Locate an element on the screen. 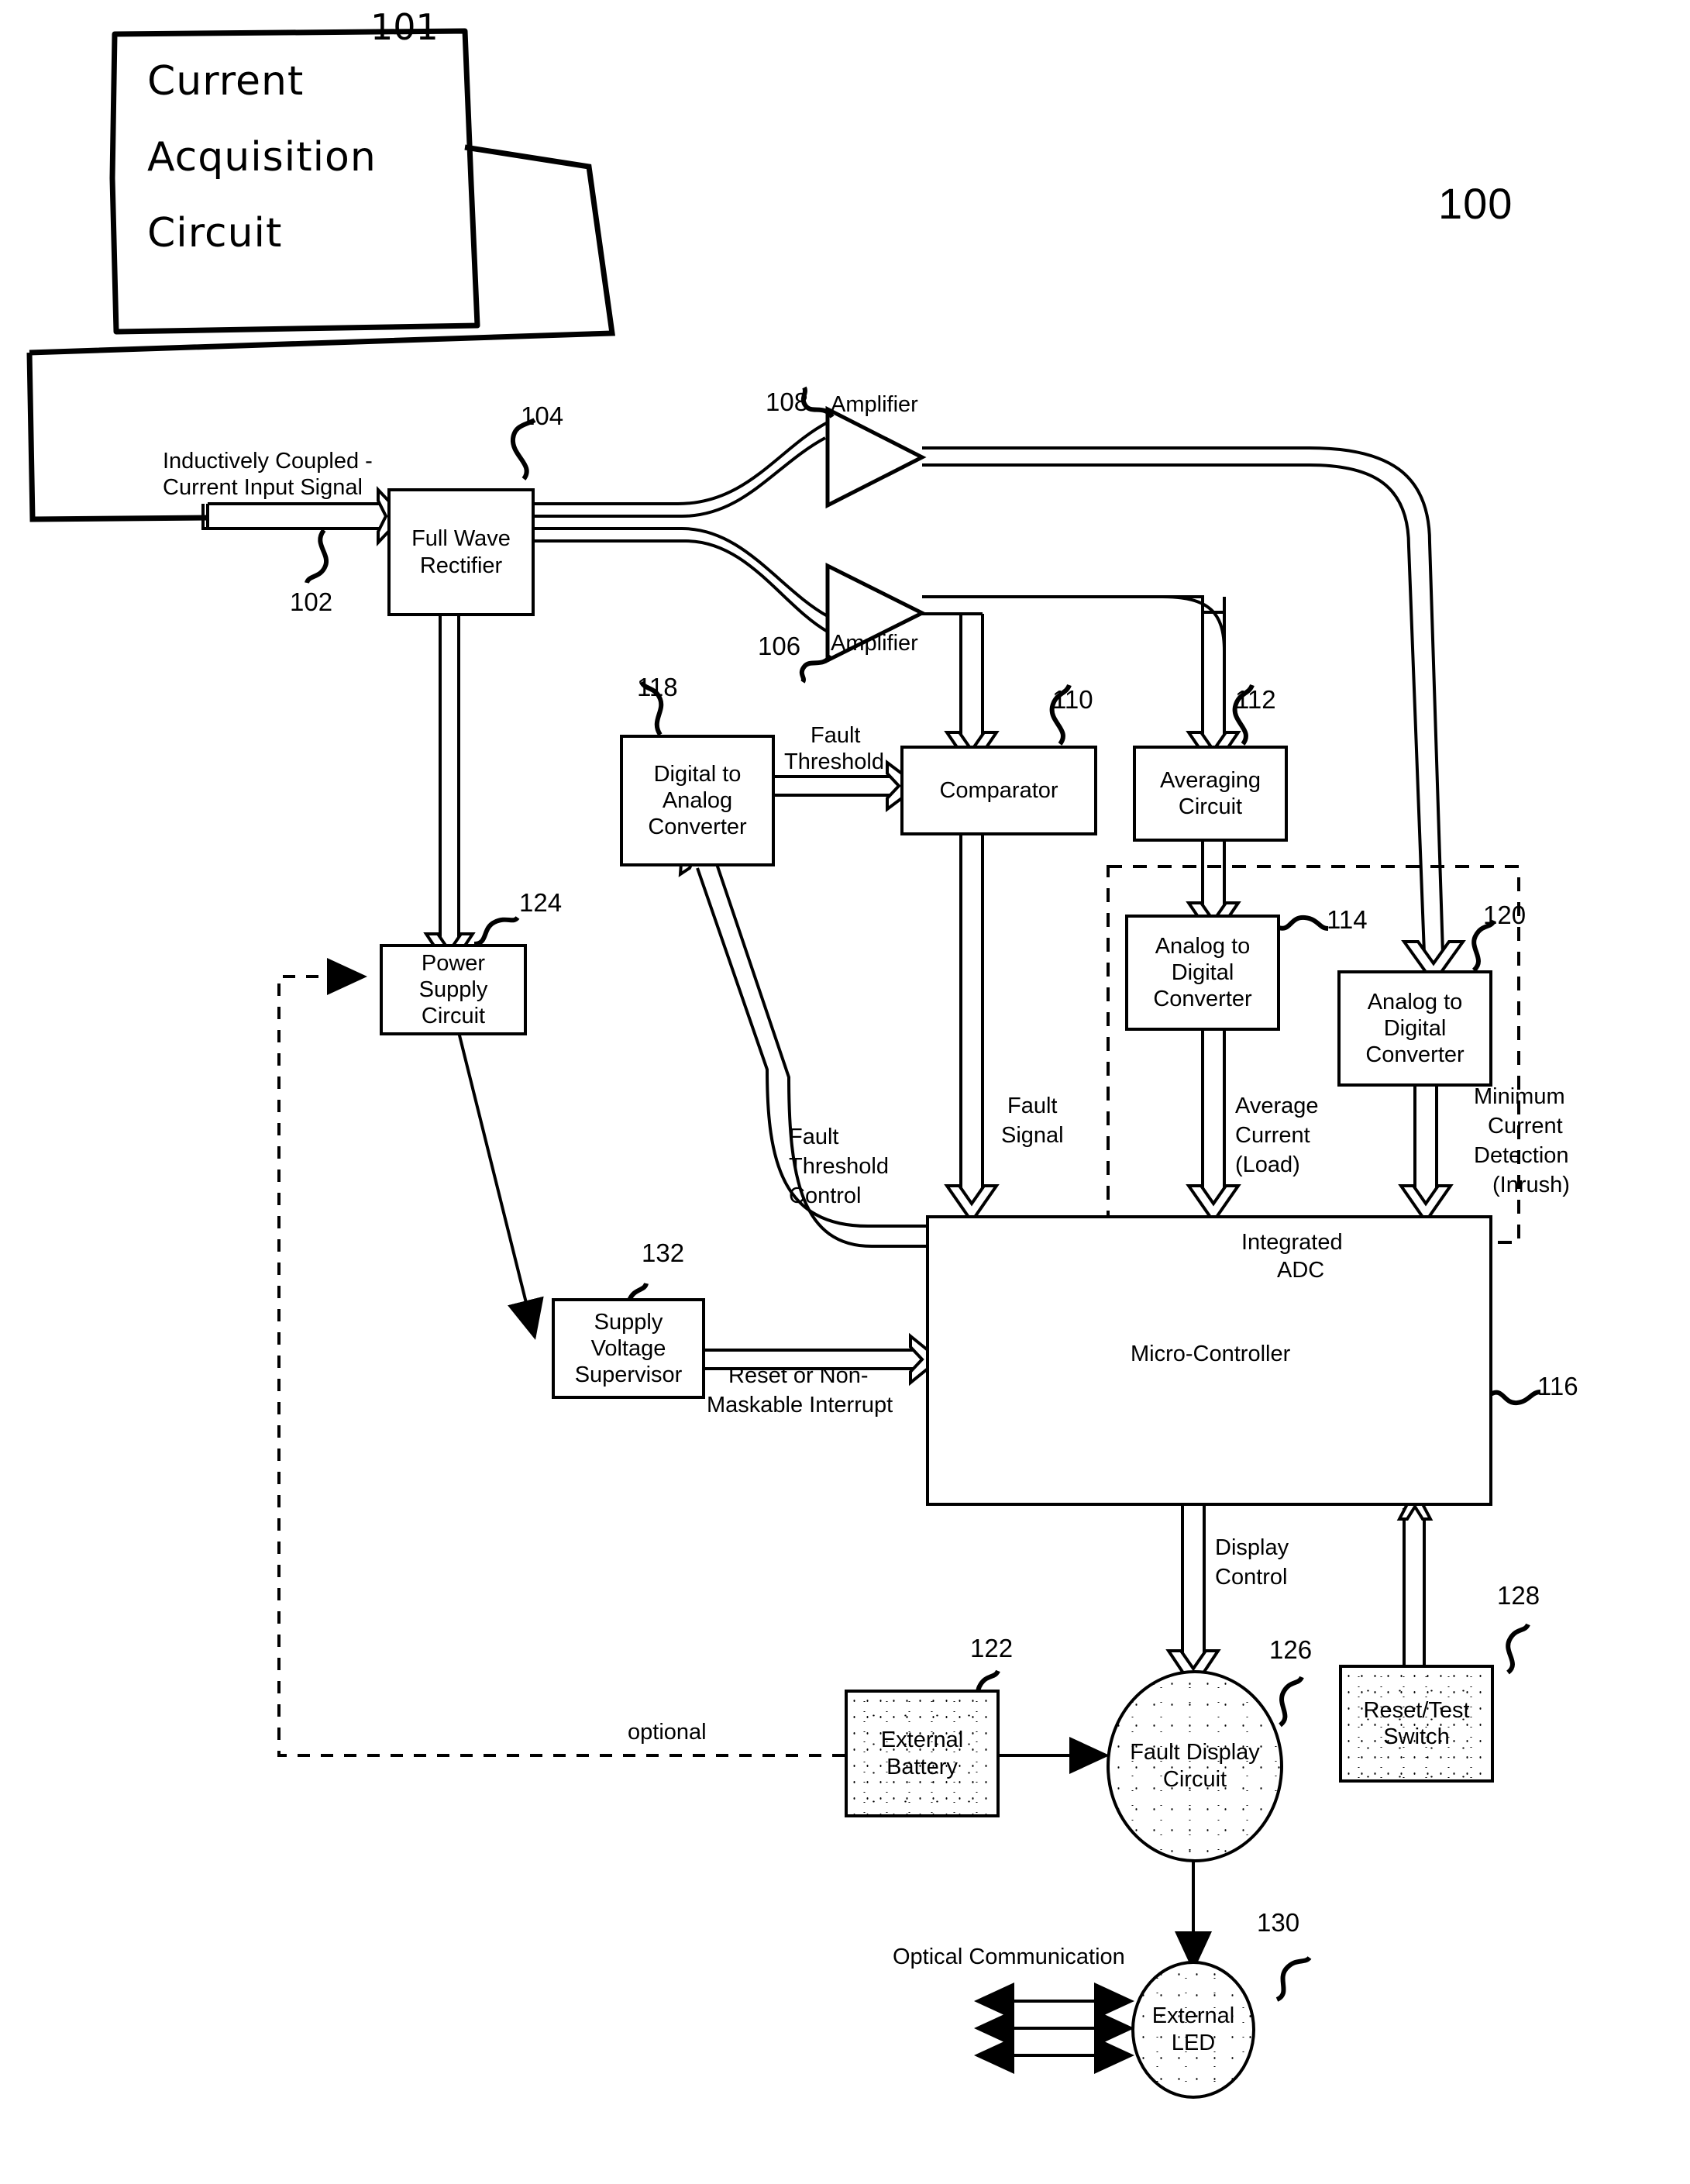  label-optical-communication: Optical Communication is located at coordinates (1009, 1957).